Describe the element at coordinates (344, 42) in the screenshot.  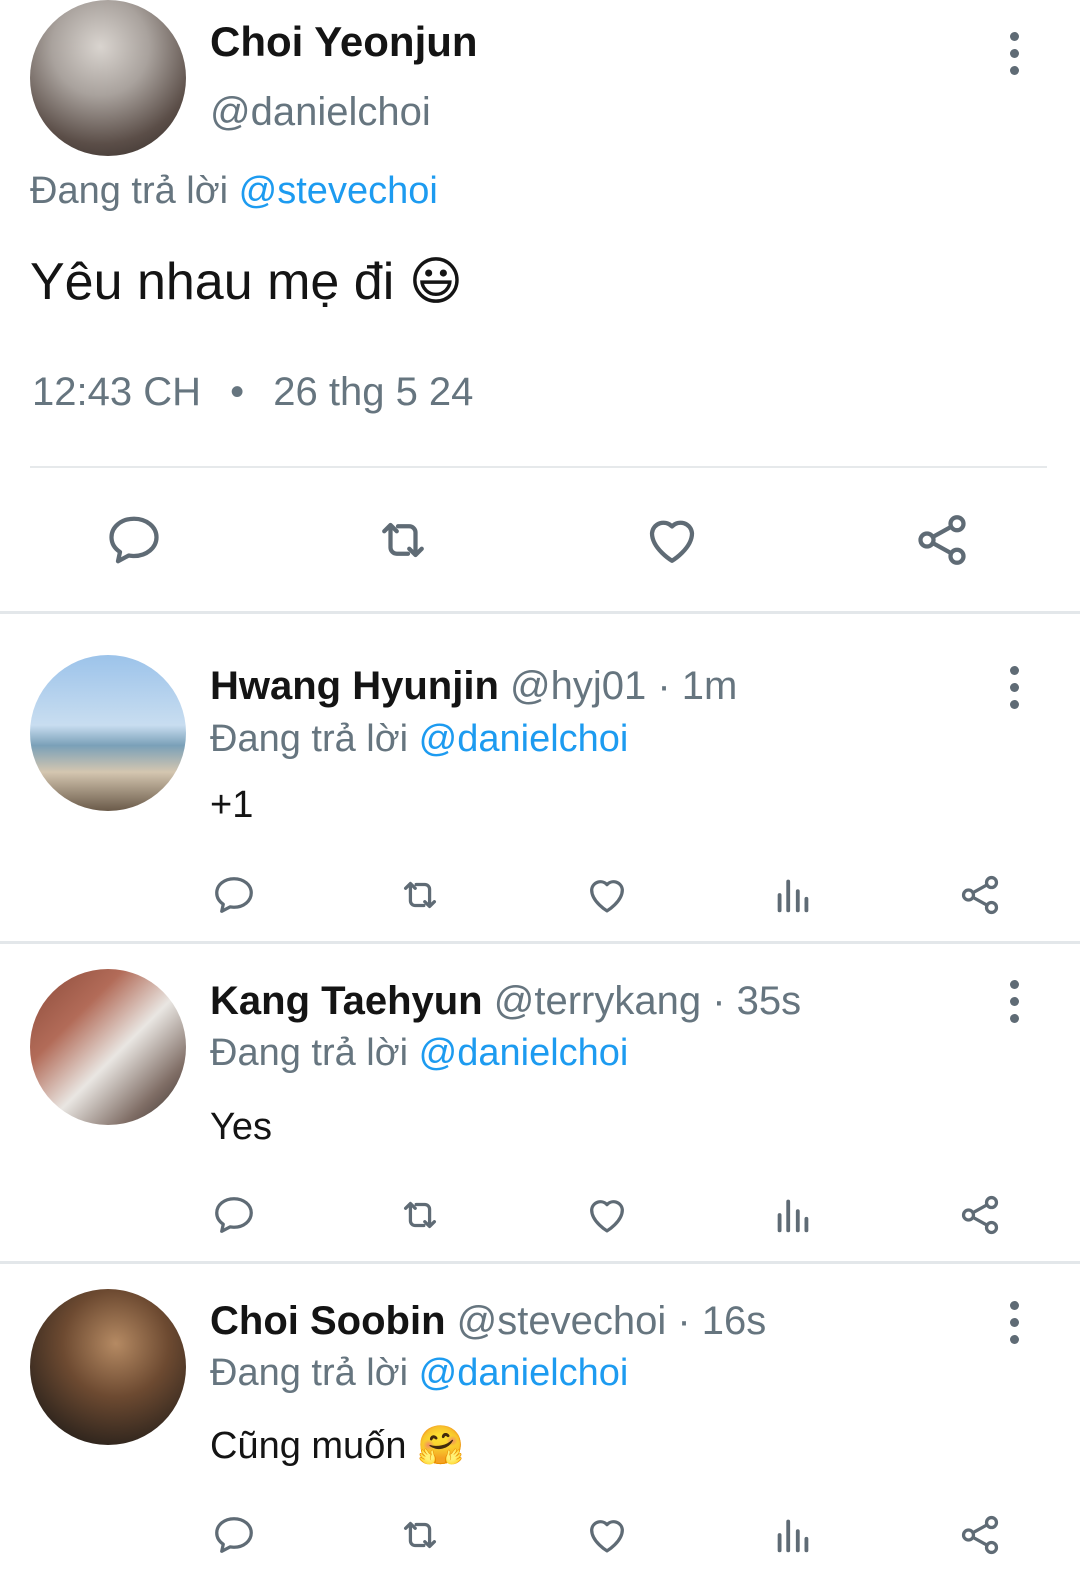
I see `author-name: Choi Yeonjun` at that location.